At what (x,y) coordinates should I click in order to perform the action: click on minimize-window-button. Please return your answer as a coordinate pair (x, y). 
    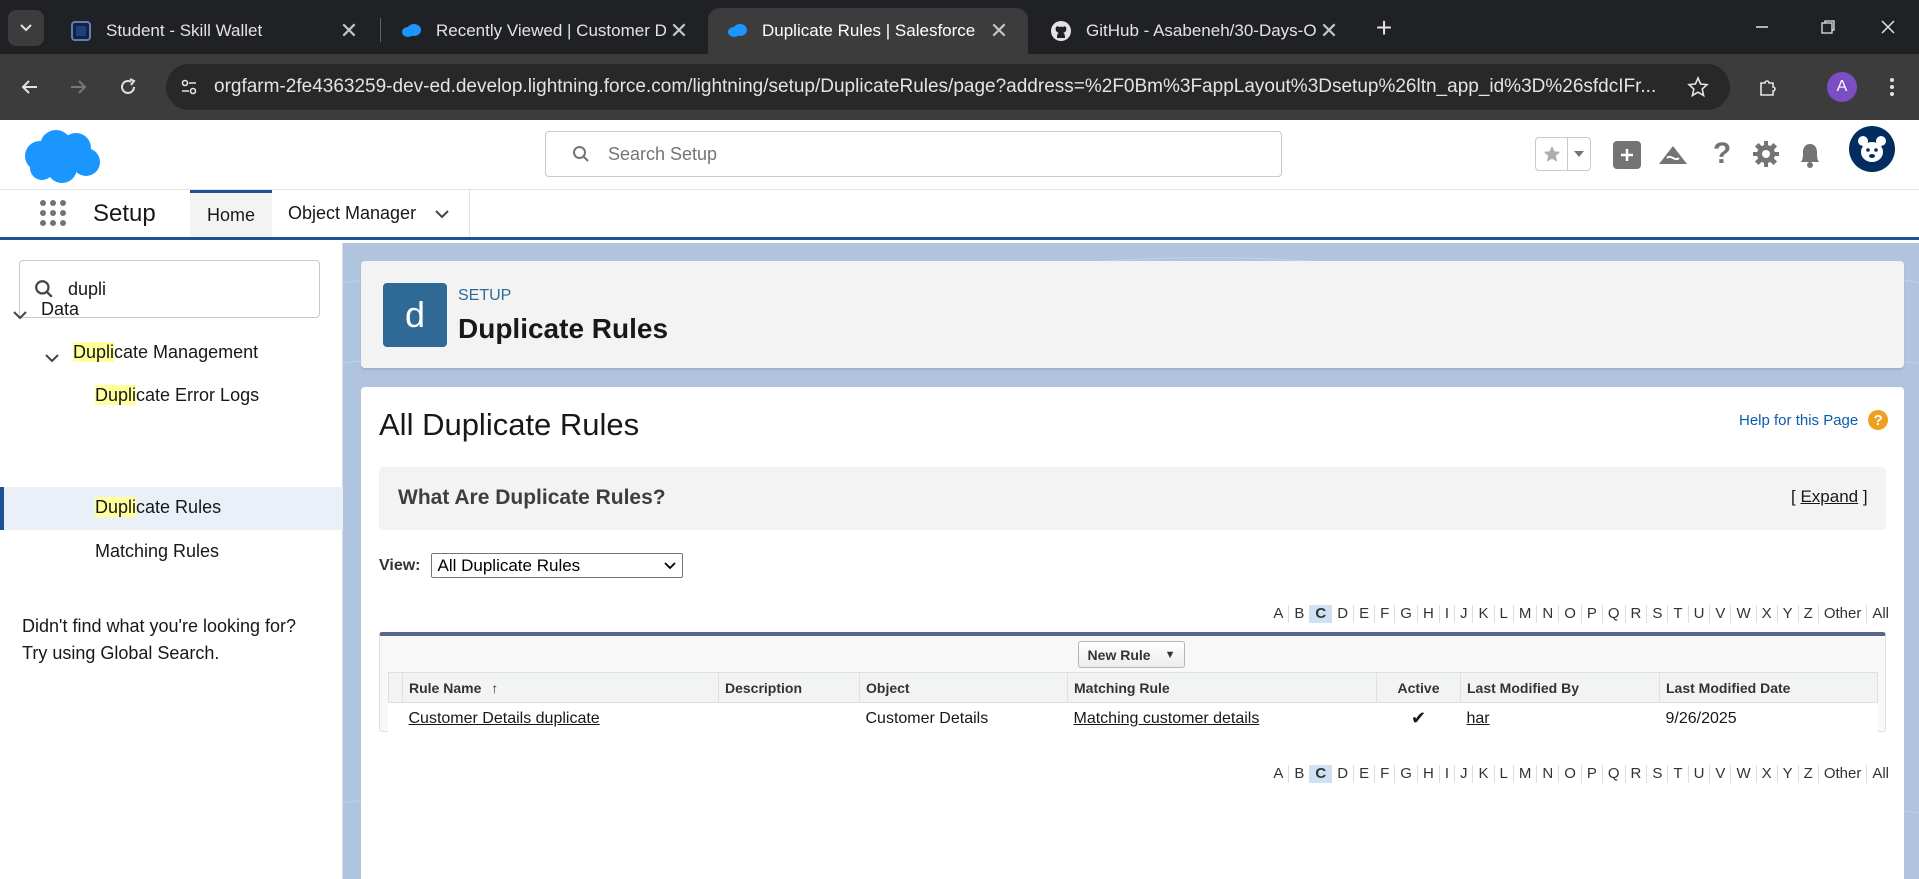
    Looking at the image, I should click on (1762, 27).